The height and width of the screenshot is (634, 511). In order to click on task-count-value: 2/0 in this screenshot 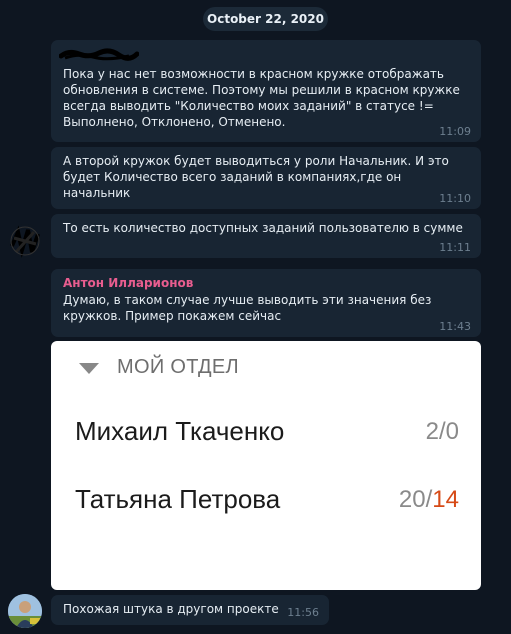, I will do `click(442, 431)`.